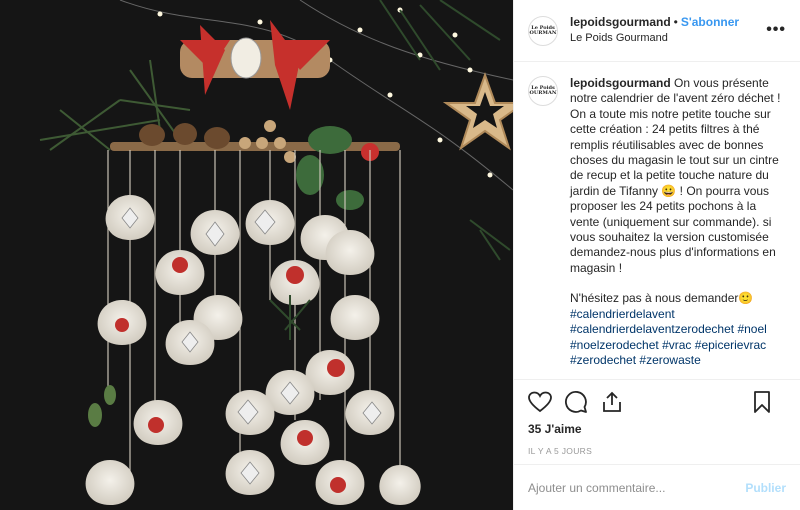 Image resolution: width=800 pixels, height=510 pixels. I want to click on hashtag-link: #zerowaste, so click(669, 360).